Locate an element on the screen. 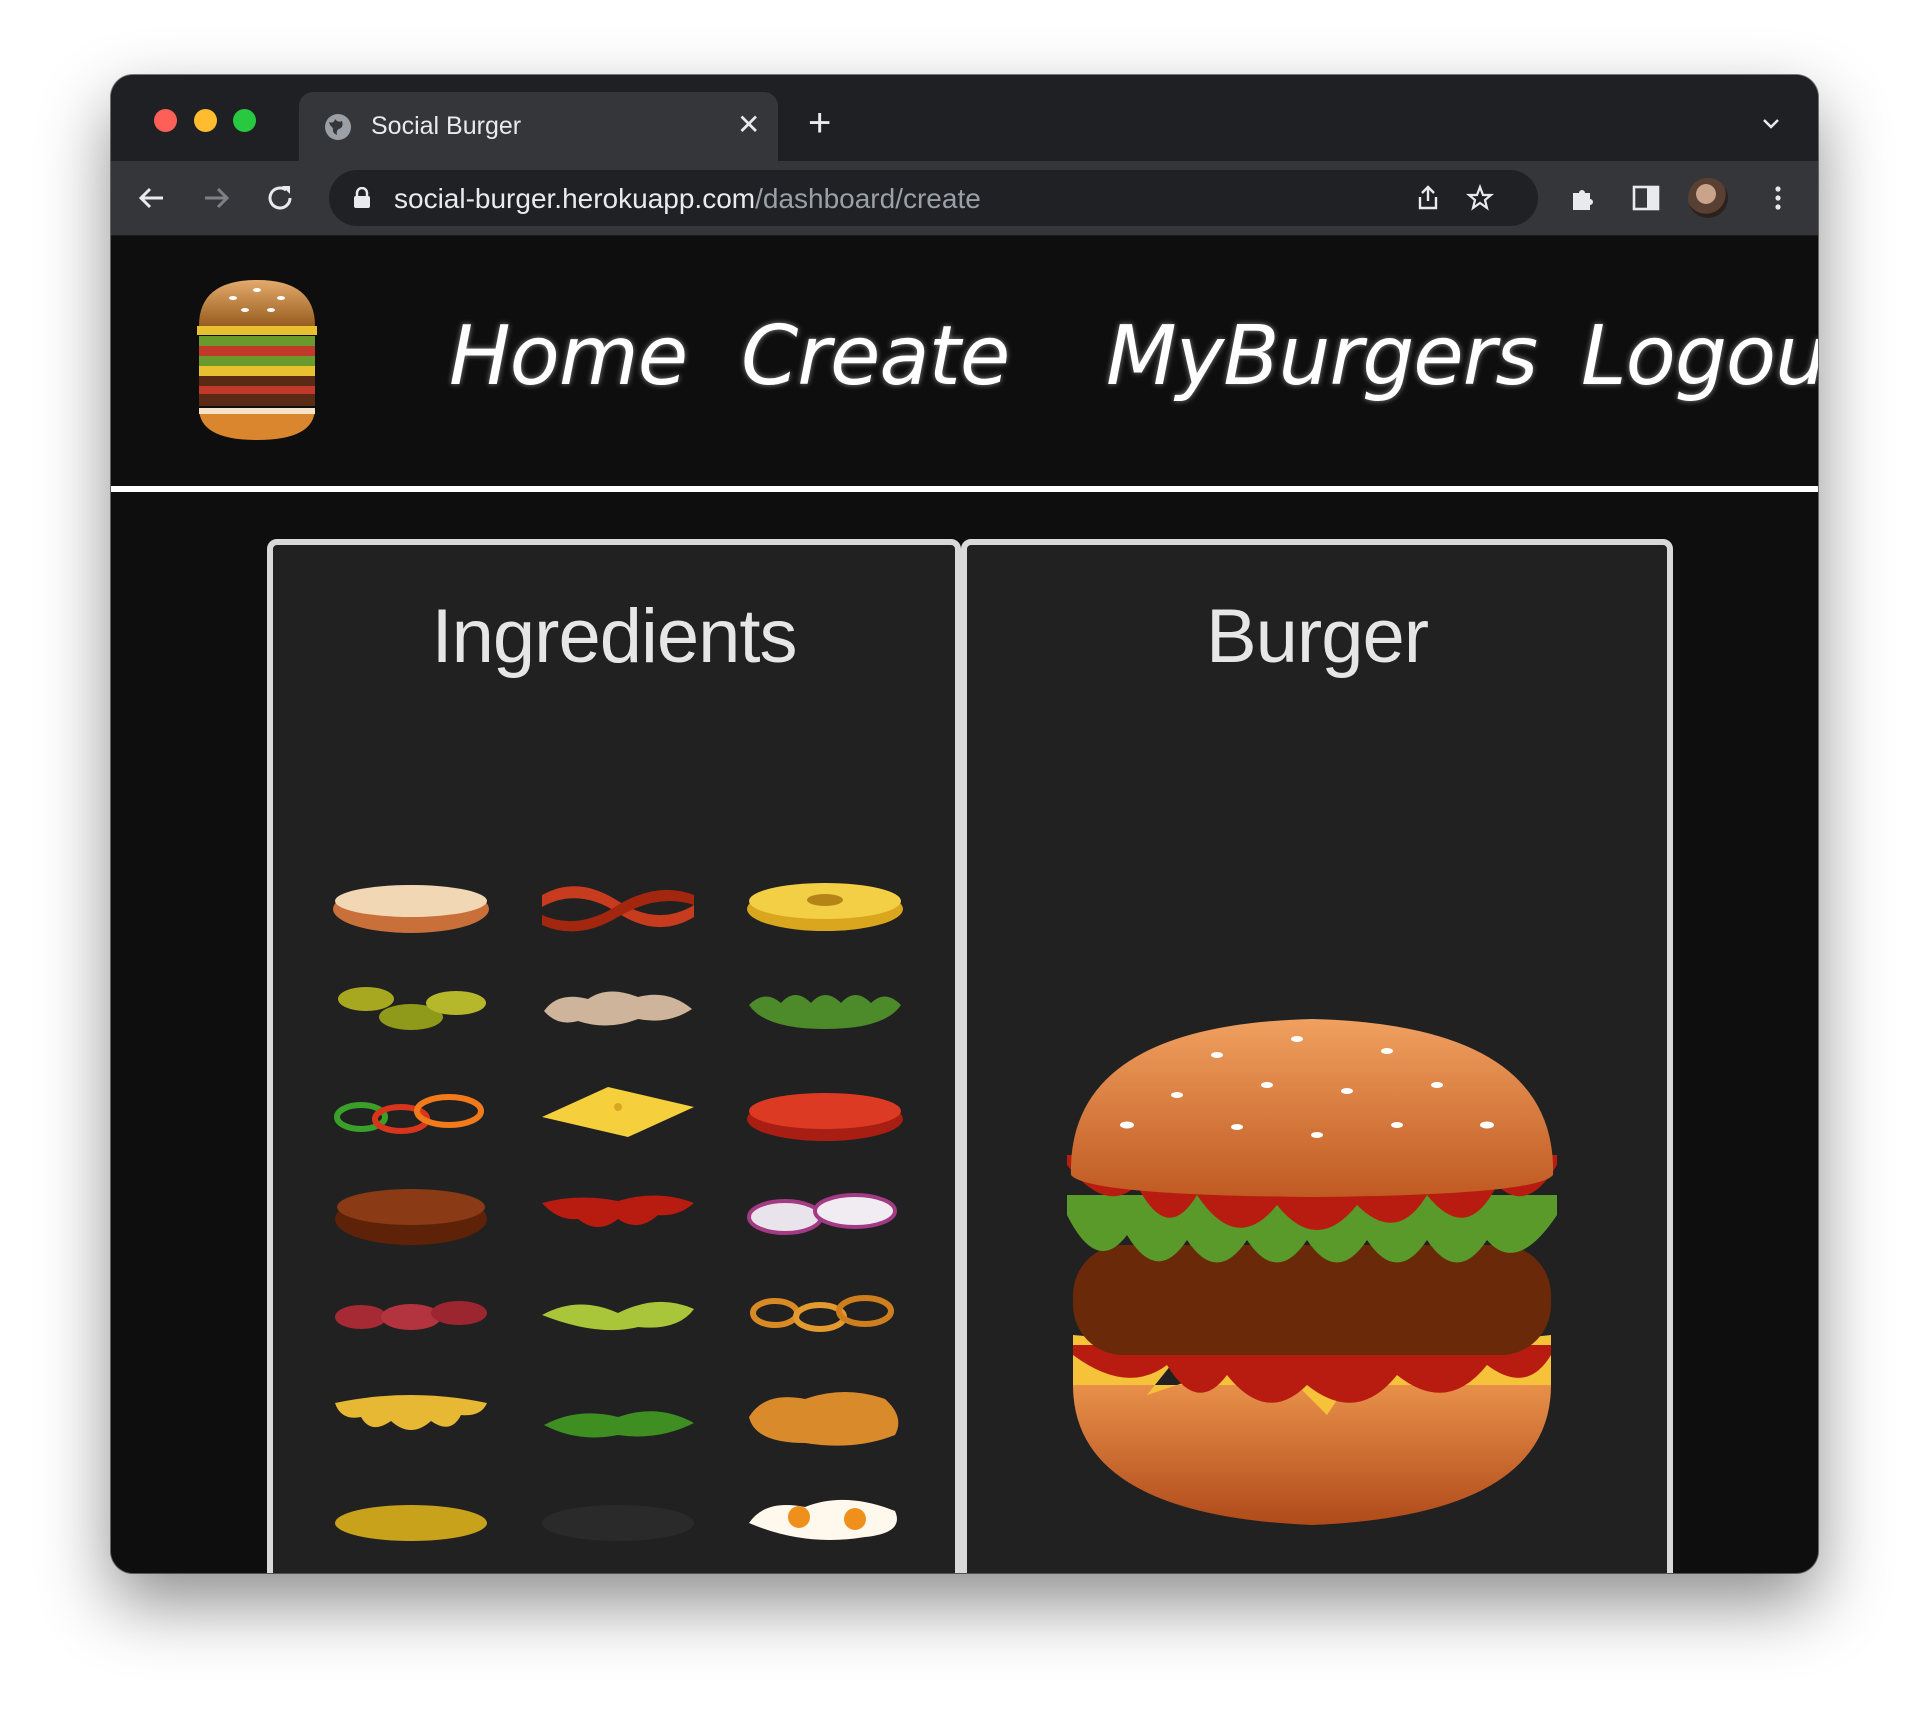  nav-home-link: Home is located at coordinates (568, 357).